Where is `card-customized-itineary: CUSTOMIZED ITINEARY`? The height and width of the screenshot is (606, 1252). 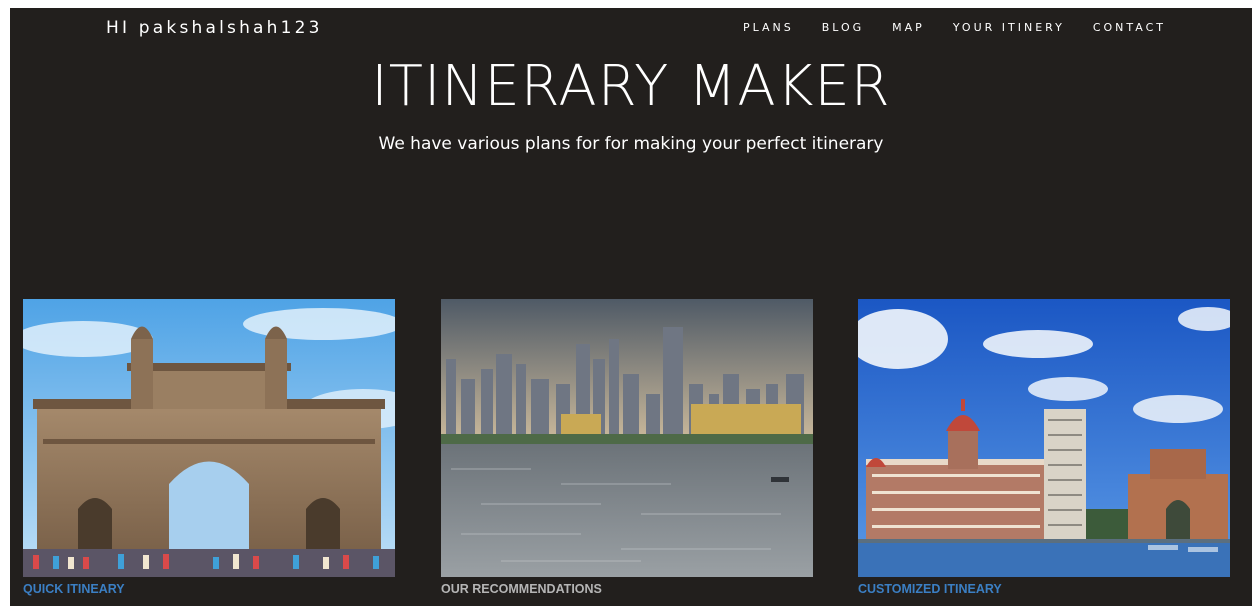 card-customized-itineary: CUSTOMIZED ITINEARY is located at coordinates (1044, 447).